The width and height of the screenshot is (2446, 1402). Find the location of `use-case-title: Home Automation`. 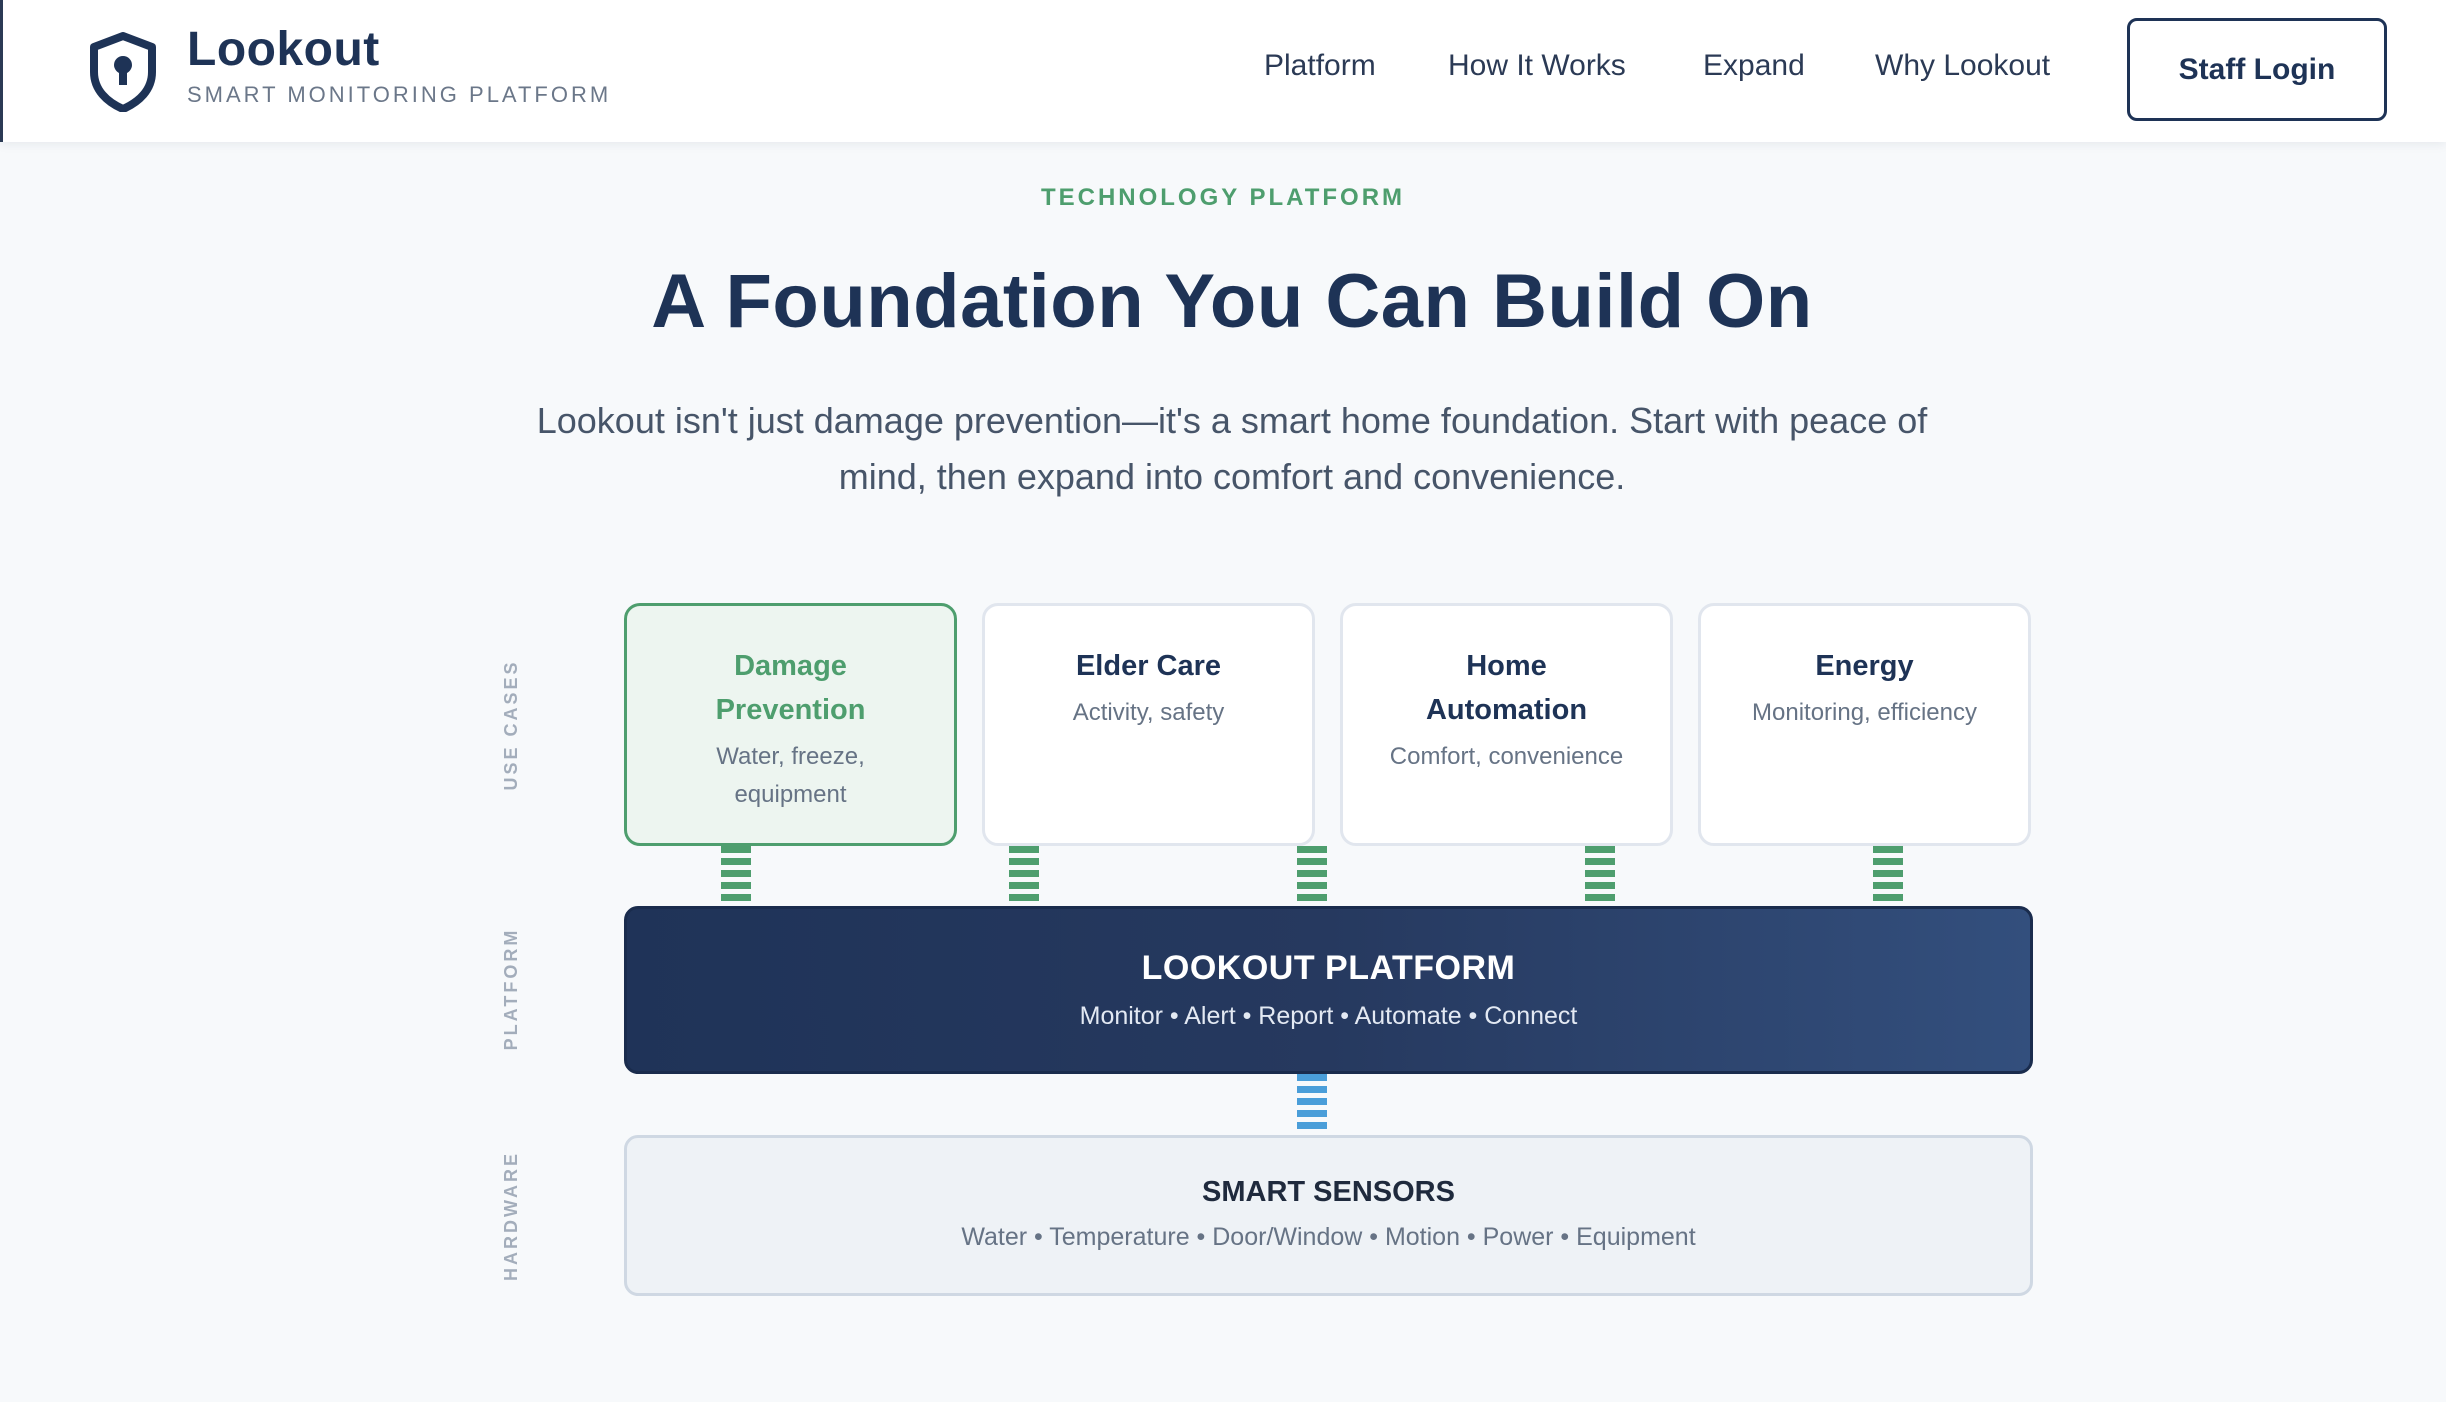

use-case-title: Home Automation is located at coordinates (1506, 688).